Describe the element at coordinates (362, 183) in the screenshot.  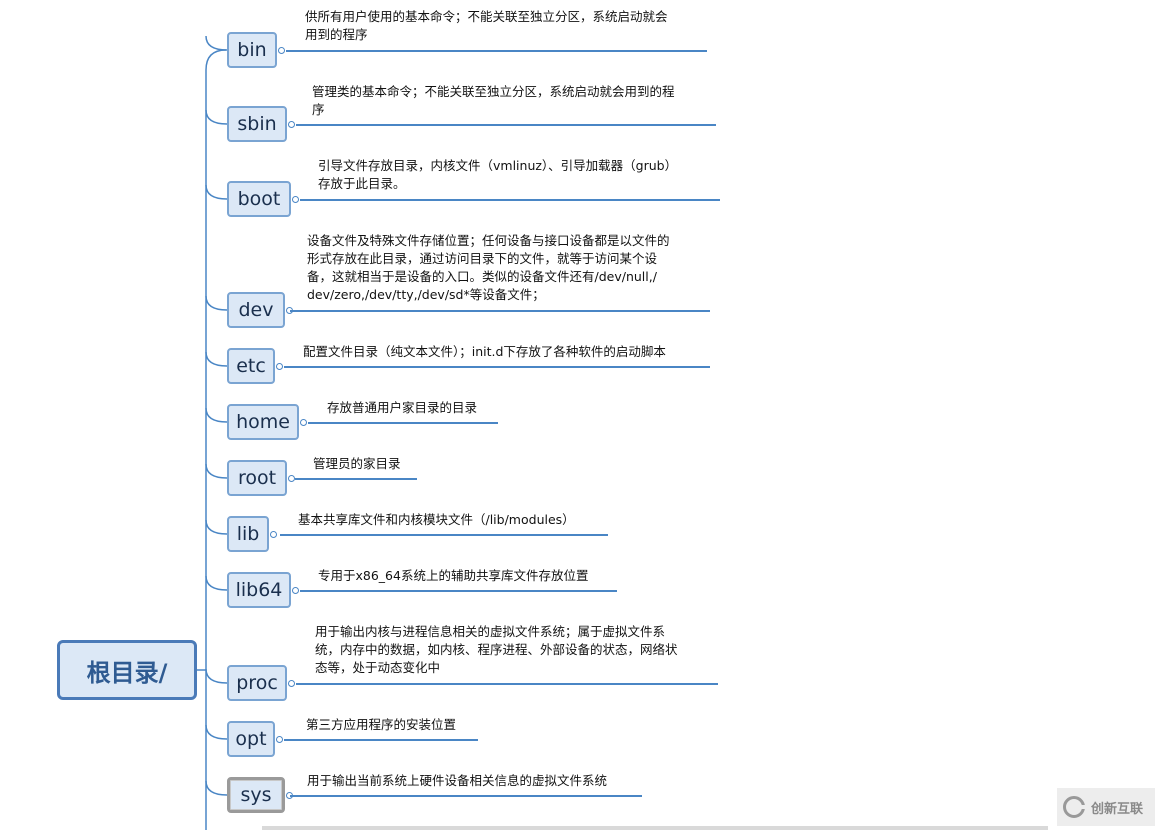
I see `description-line: 存放于此目录。` at that location.